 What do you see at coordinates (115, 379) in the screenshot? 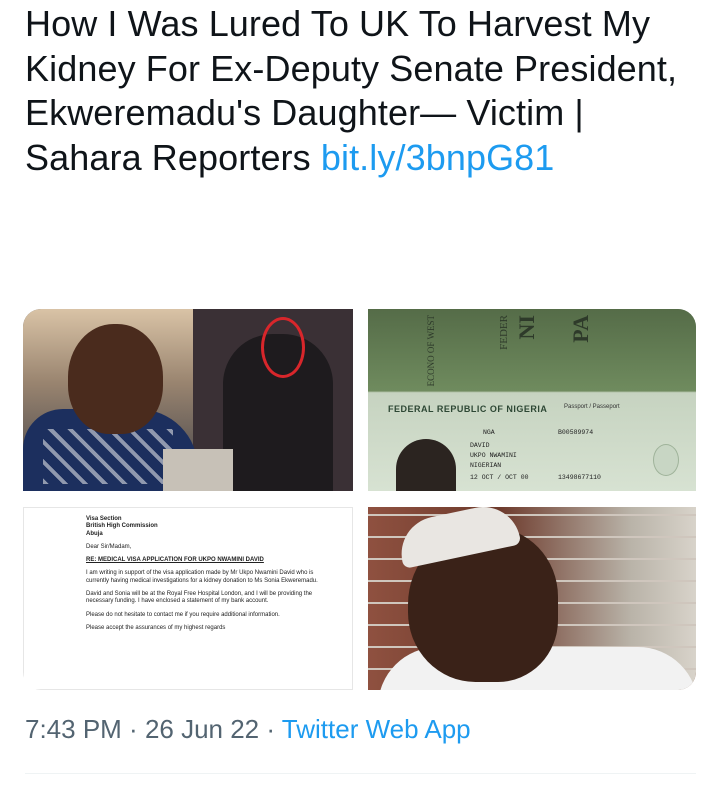
I see `photo-head` at bounding box center [115, 379].